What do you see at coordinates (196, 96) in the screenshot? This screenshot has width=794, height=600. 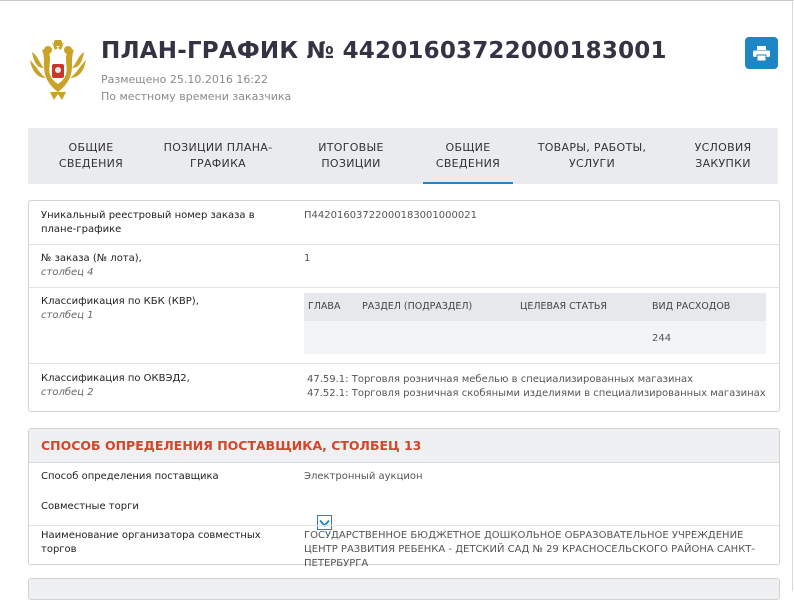 I see `timezone-note: По местному времени заказчика` at bounding box center [196, 96].